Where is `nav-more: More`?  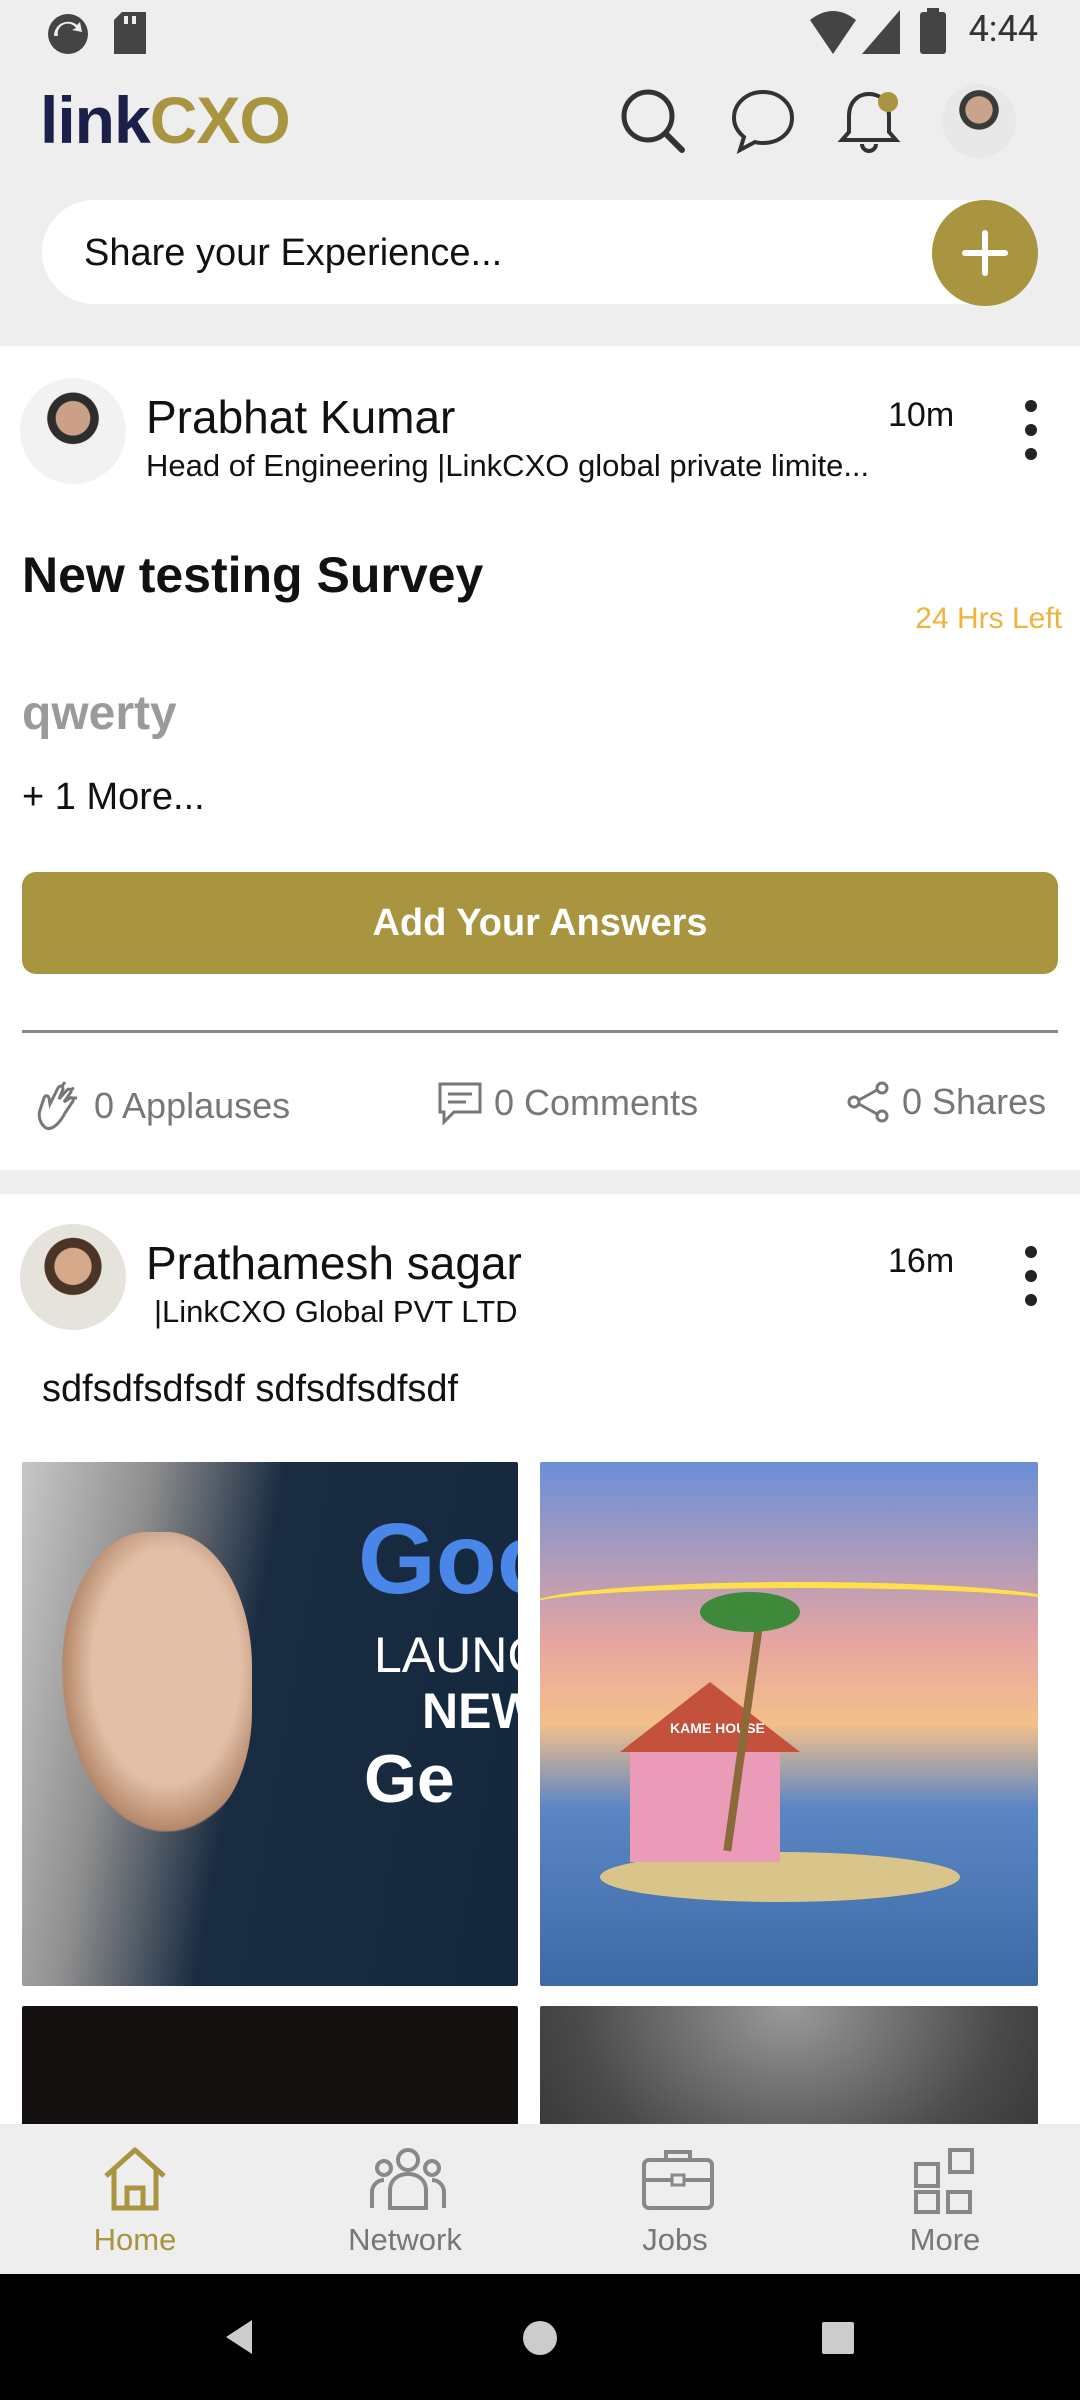
nav-more: More is located at coordinates (945, 2199).